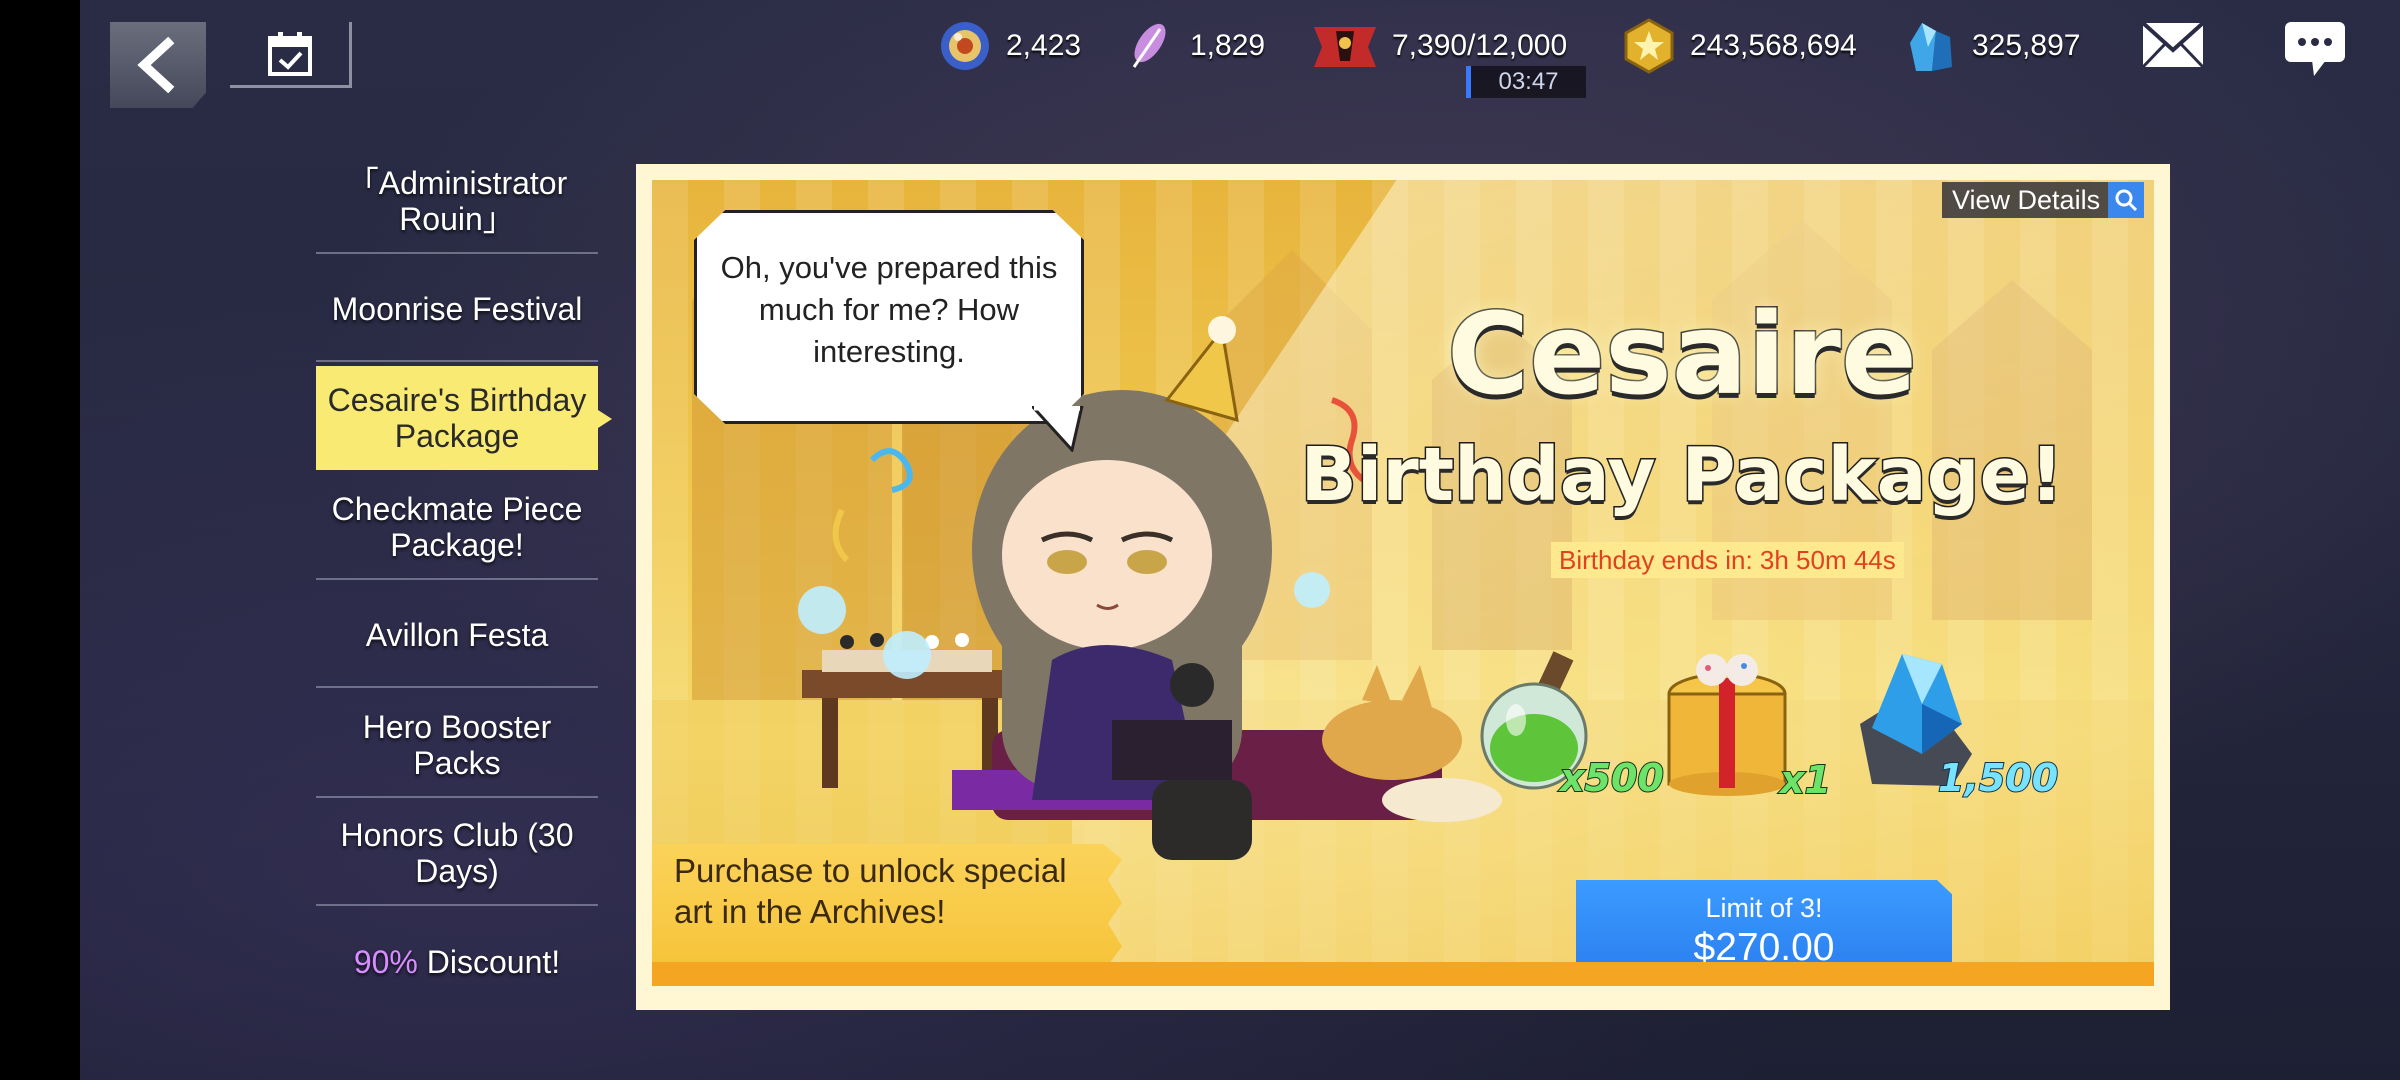  I want to click on birthday-countdown: Birthday ends in: 3h 50m 44s, so click(1727, 560).